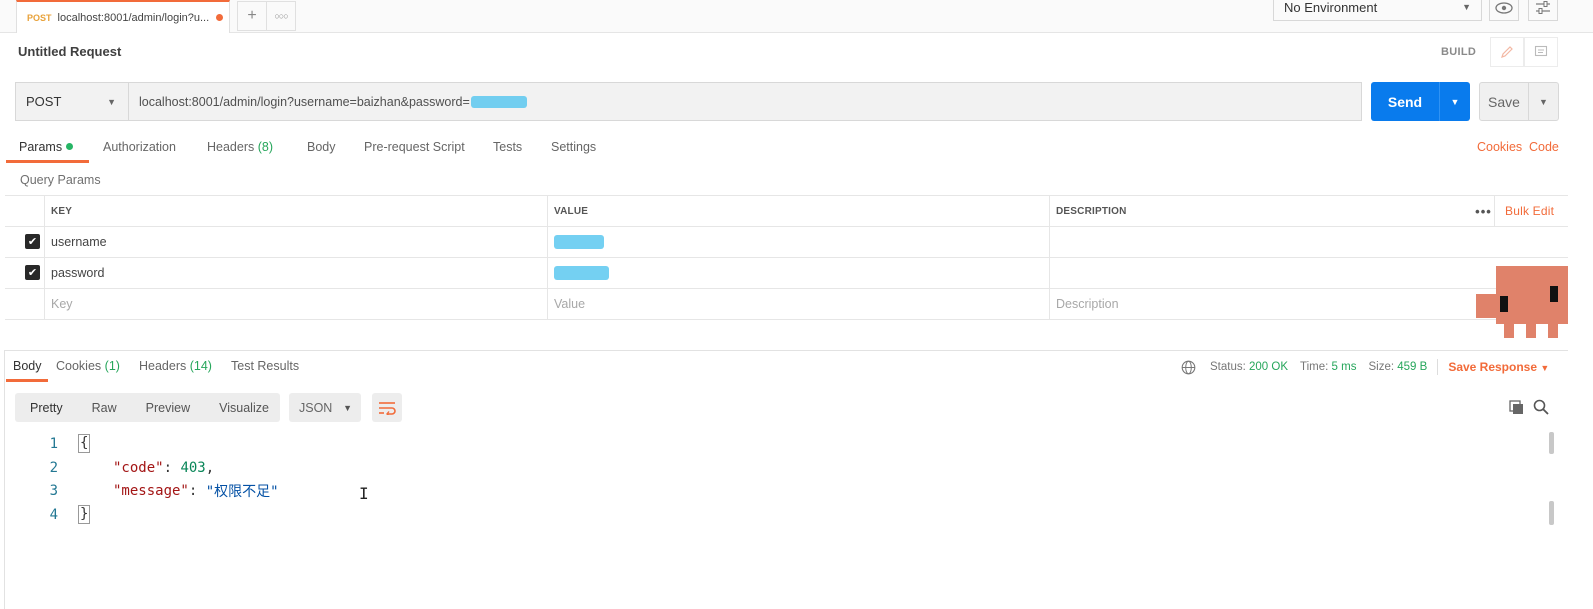  What do you see at coordinates (1551, 443) in the screenshot?
I see `editor-scrollbar` at bounding box center [1551, 443].